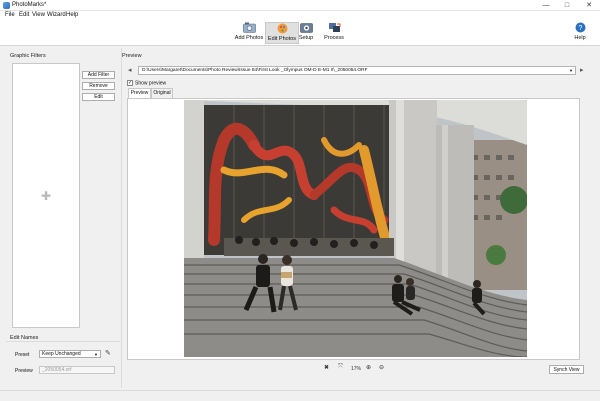  Describe the element at coordinates (28, 56) in the screenshot. I see `graphic-filters-title: Graphic Filters` at that location.